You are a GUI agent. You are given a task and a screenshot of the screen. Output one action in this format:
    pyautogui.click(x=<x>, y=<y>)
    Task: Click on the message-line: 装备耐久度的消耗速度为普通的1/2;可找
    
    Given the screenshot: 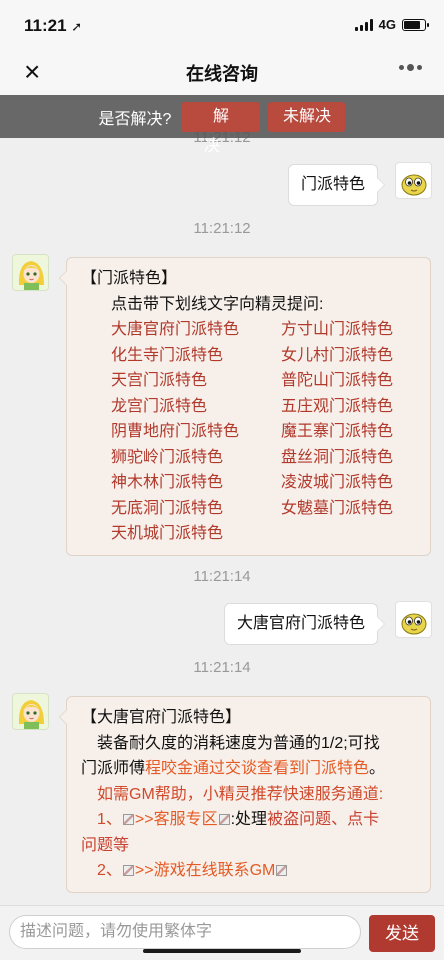 What is the action you would take?
    pyautogui.click(x=238, y=743)
    